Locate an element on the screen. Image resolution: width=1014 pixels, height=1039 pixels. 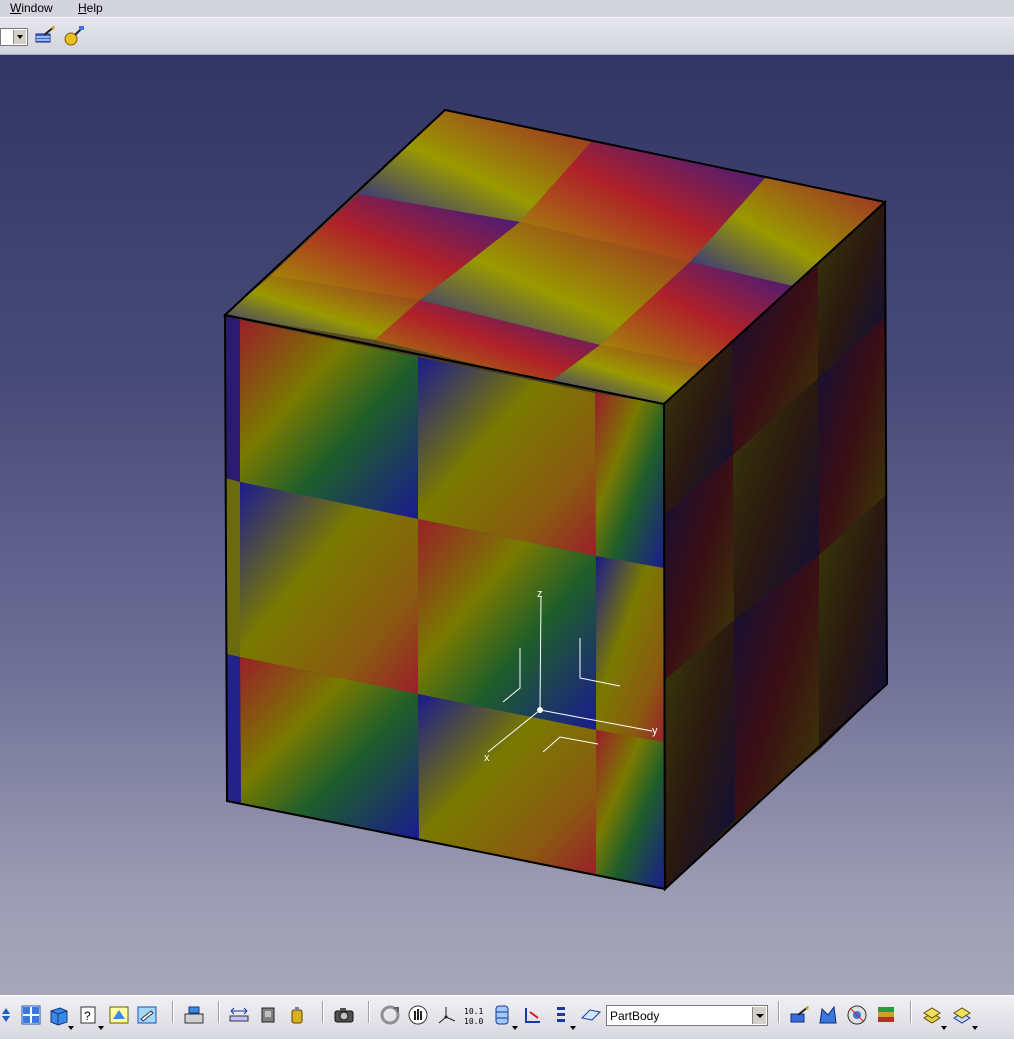
scene-icon is located at coordinates (857, 1015).